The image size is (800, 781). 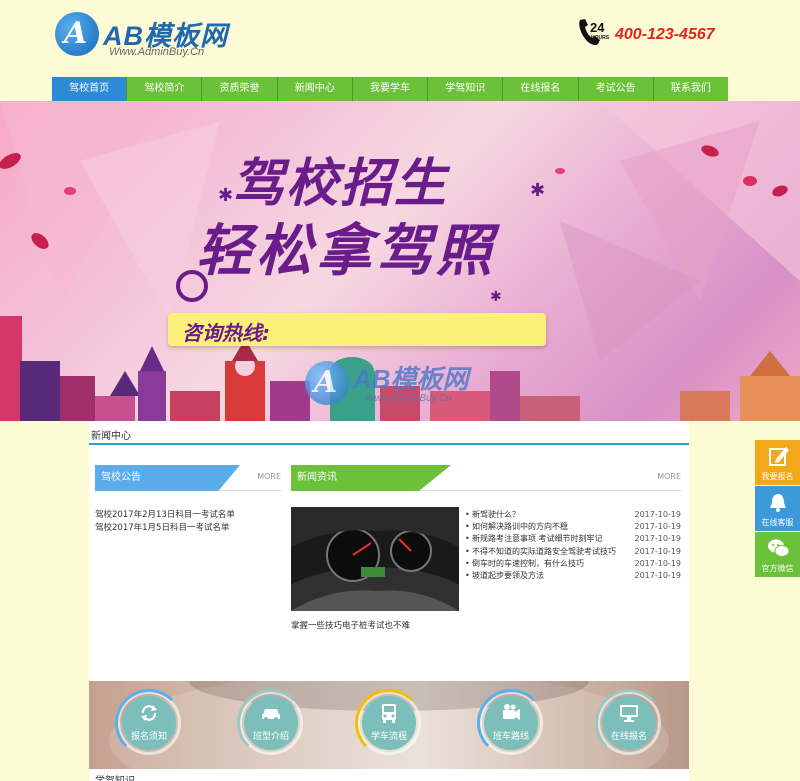 I want to click on refresh-icon, so click(x=149, y=713).